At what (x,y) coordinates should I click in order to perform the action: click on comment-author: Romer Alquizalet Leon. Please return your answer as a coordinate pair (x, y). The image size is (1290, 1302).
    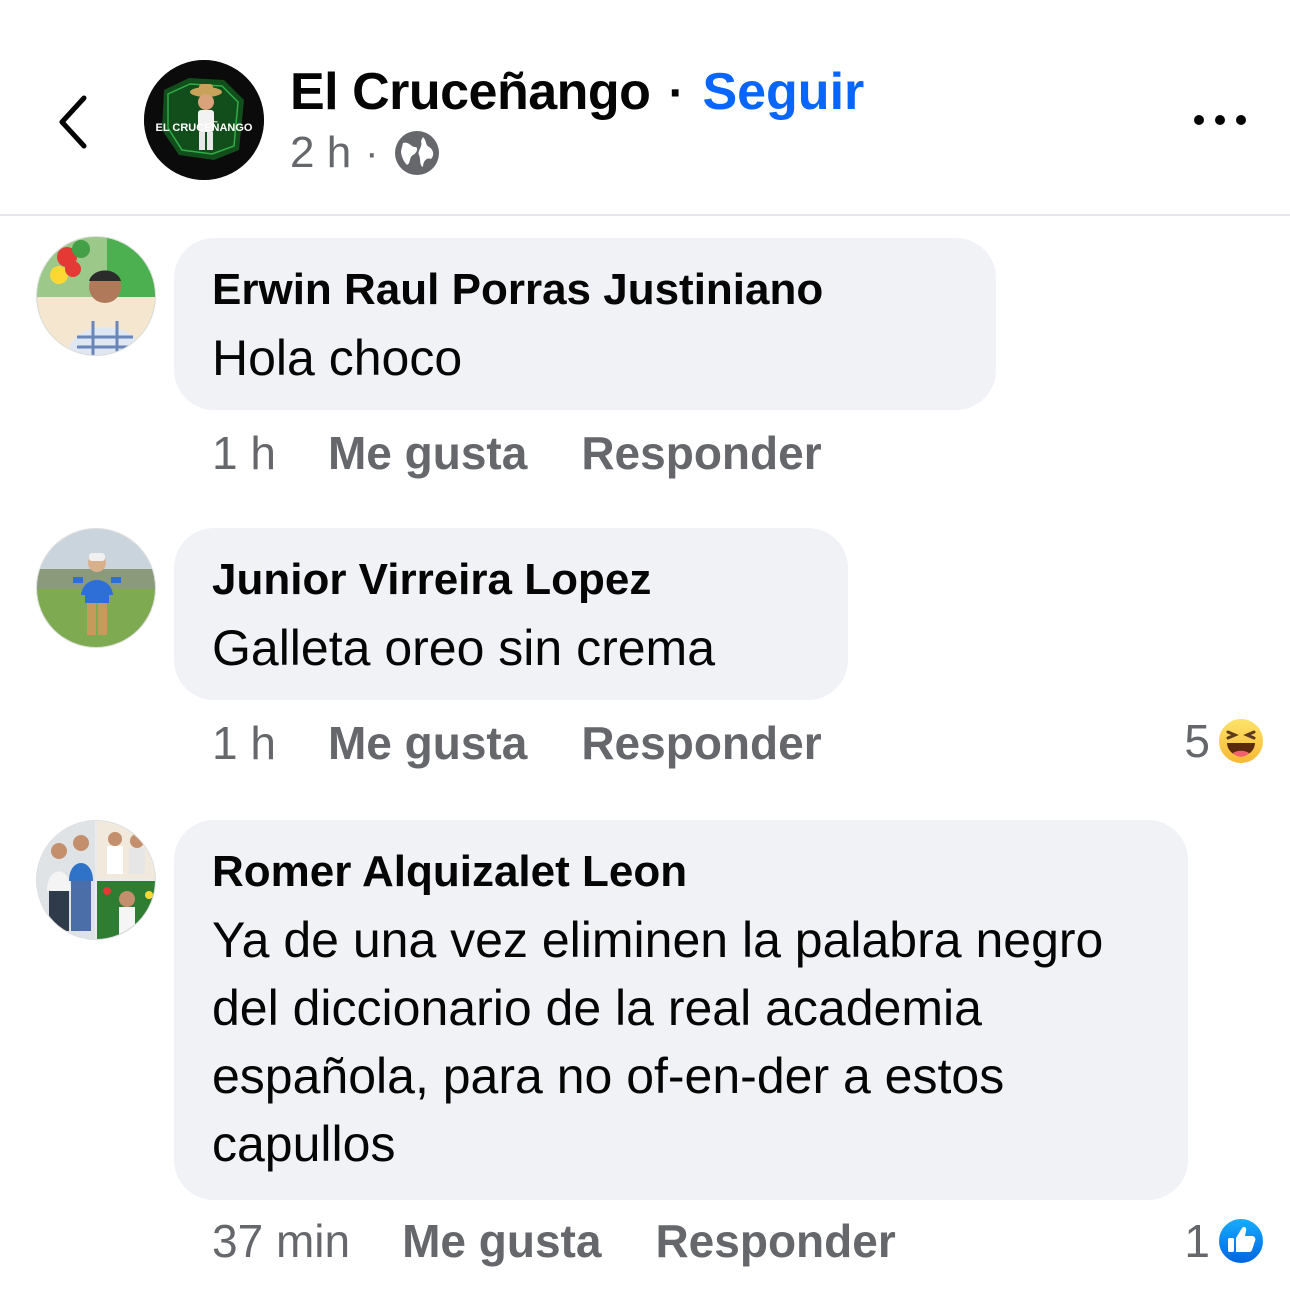
    Looking at the image, I should click on (681, 872).